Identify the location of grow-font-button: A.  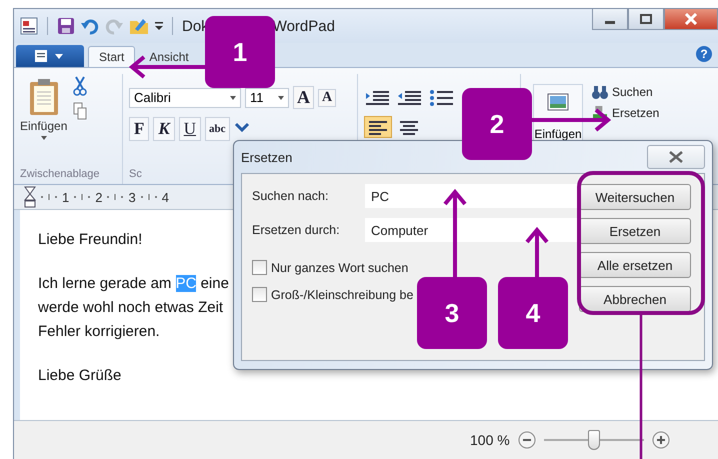
(303, 97).